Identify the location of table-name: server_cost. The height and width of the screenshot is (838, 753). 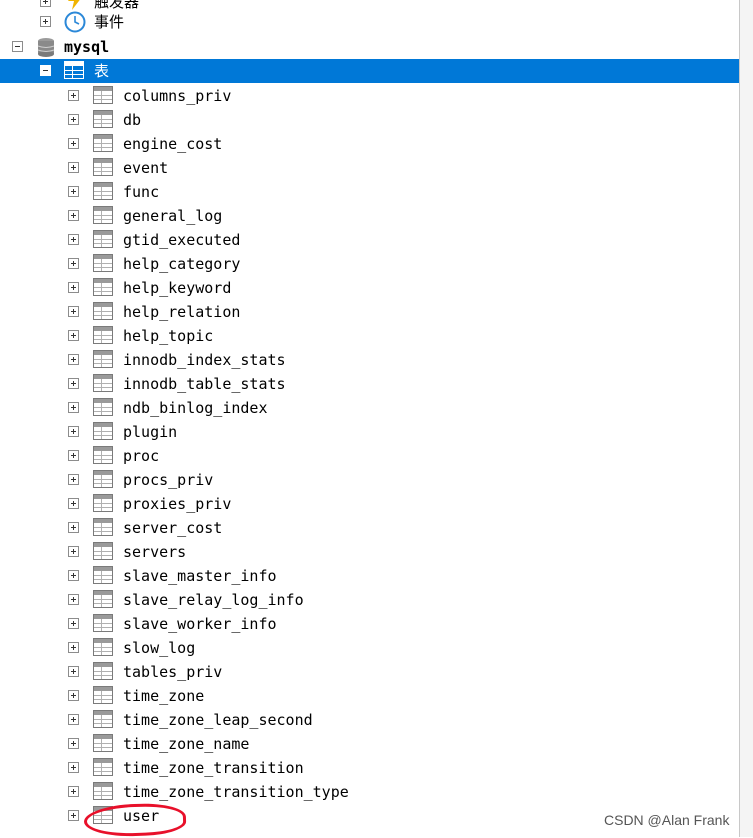
(173, 528).